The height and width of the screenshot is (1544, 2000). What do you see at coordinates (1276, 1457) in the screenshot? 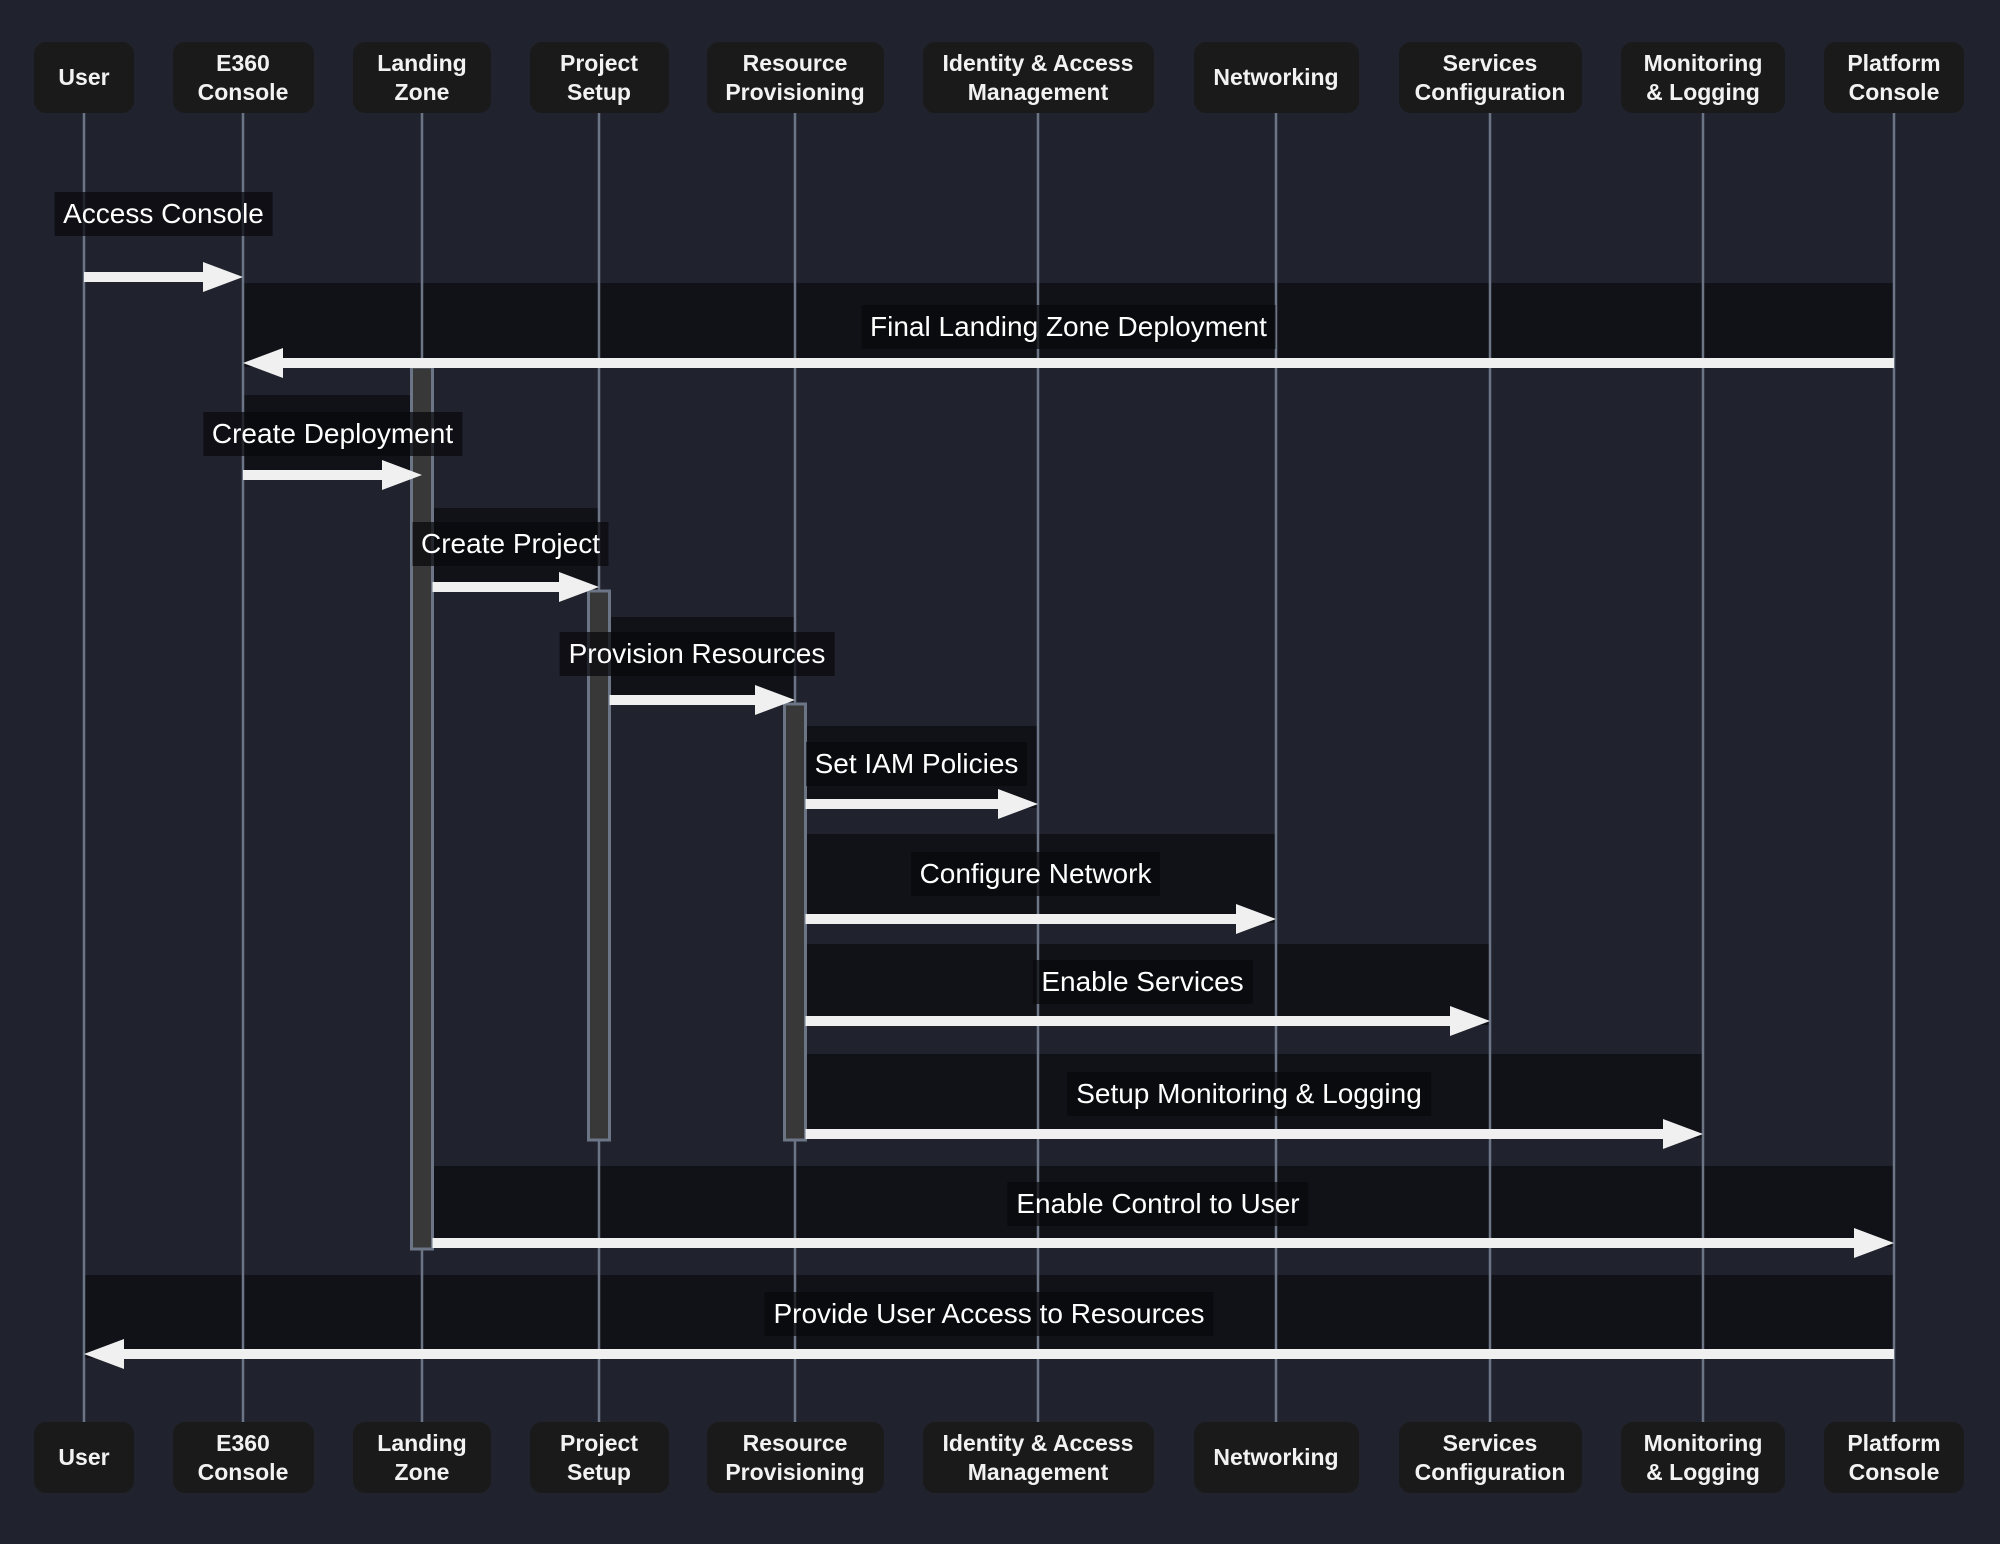
I see `bottom-participant-networking: Networking` at bounding box center [1276, 1457].